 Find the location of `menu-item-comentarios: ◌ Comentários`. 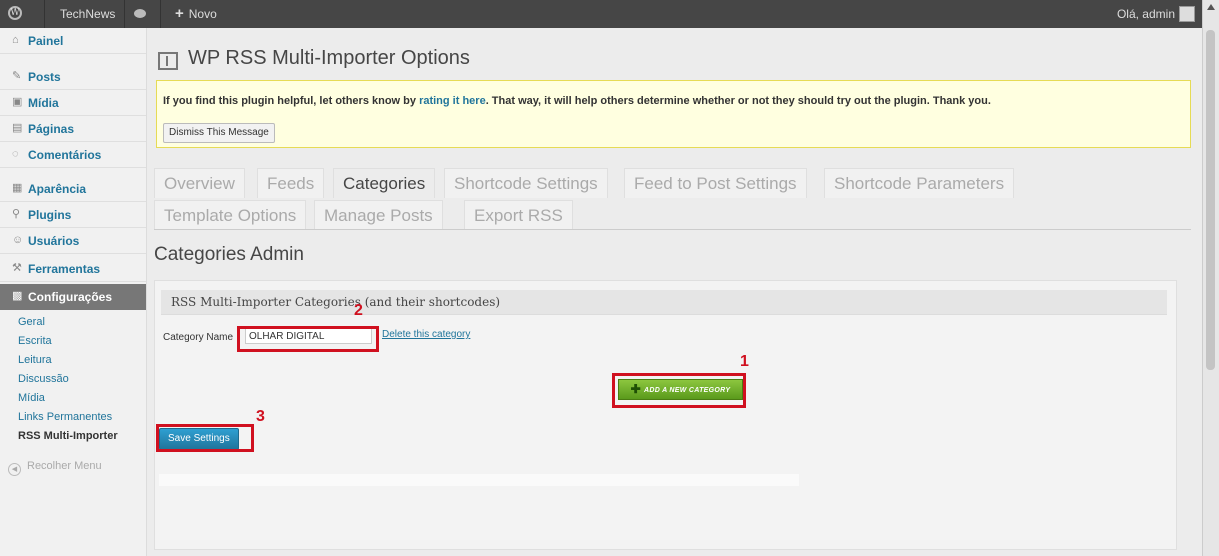

menu-item-comentarios: ◌ Comentários is located at coordinates (73, 155).